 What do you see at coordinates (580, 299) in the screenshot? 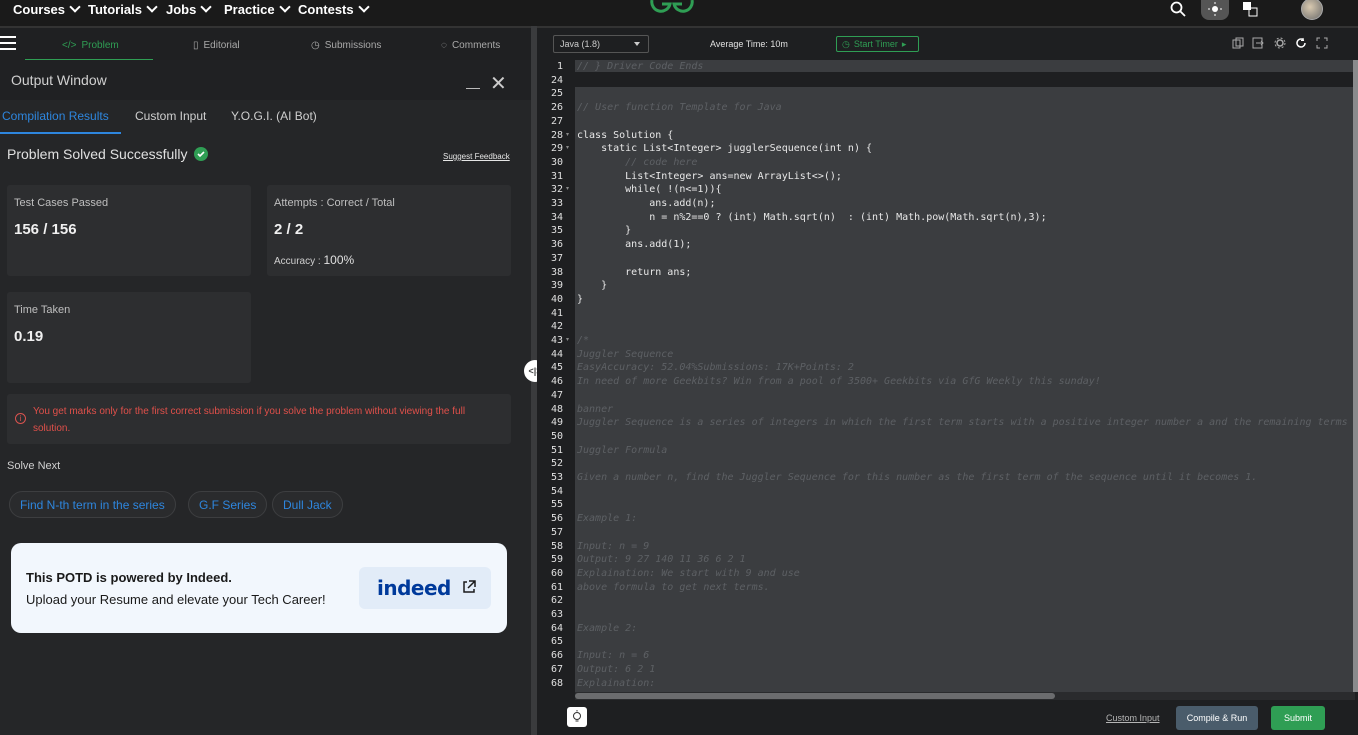
I see `code-line: }` at bounding box center [580, 299].